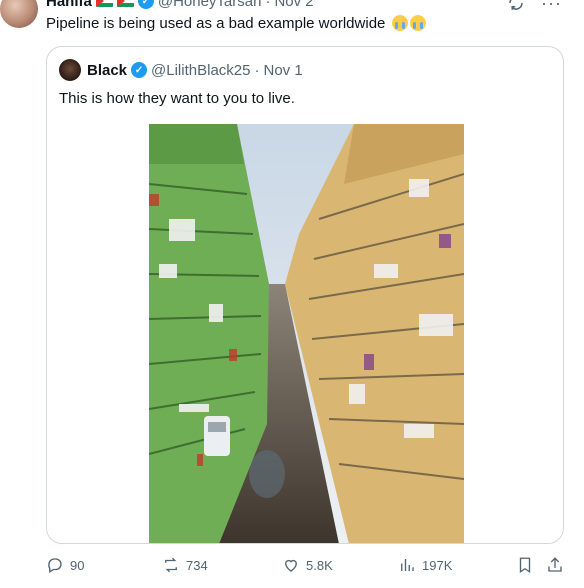 Image resolution: width=584 pixels, height=588 pixels. What do you see at coordinates (293, 5) in the screenshot?
I see `tweet-date: Nov 2` at bounding box center [293, 5].